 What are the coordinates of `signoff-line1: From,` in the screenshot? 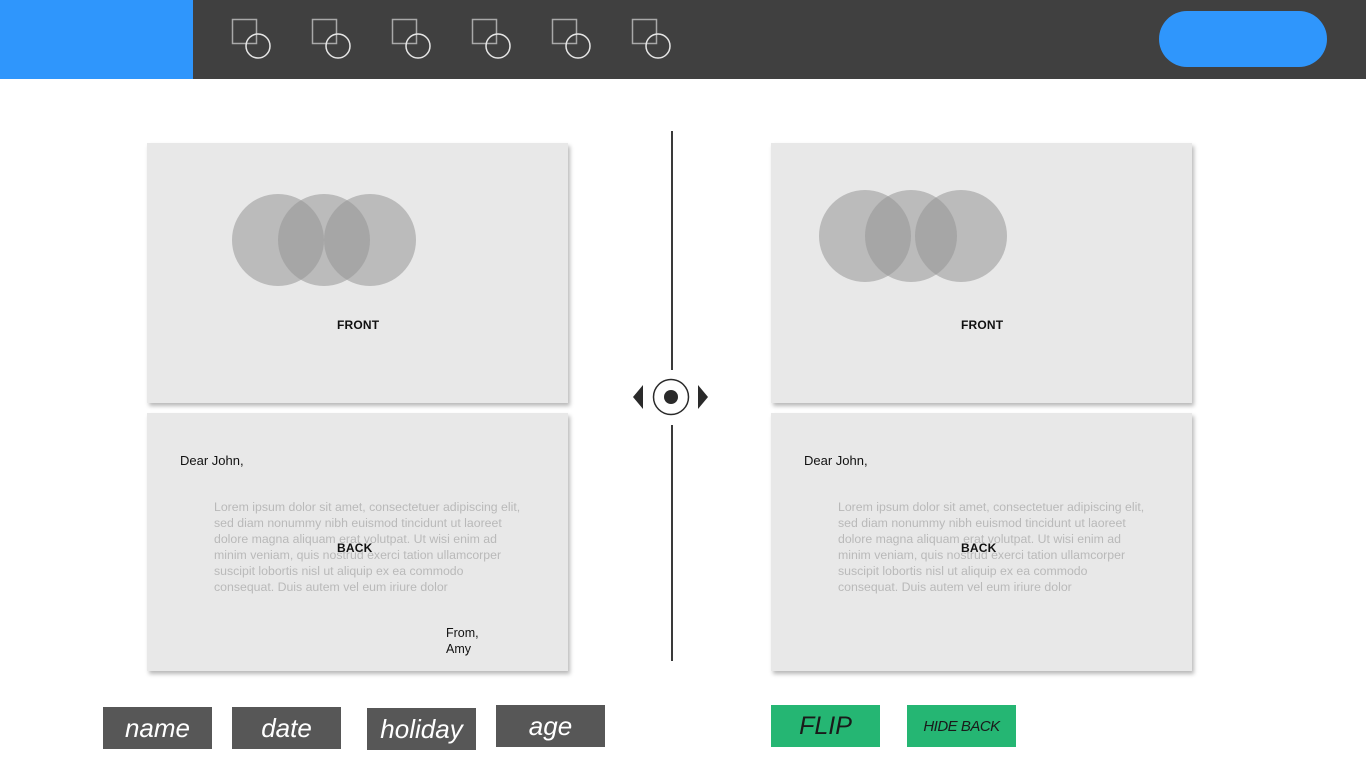 It's located at (462, 633).